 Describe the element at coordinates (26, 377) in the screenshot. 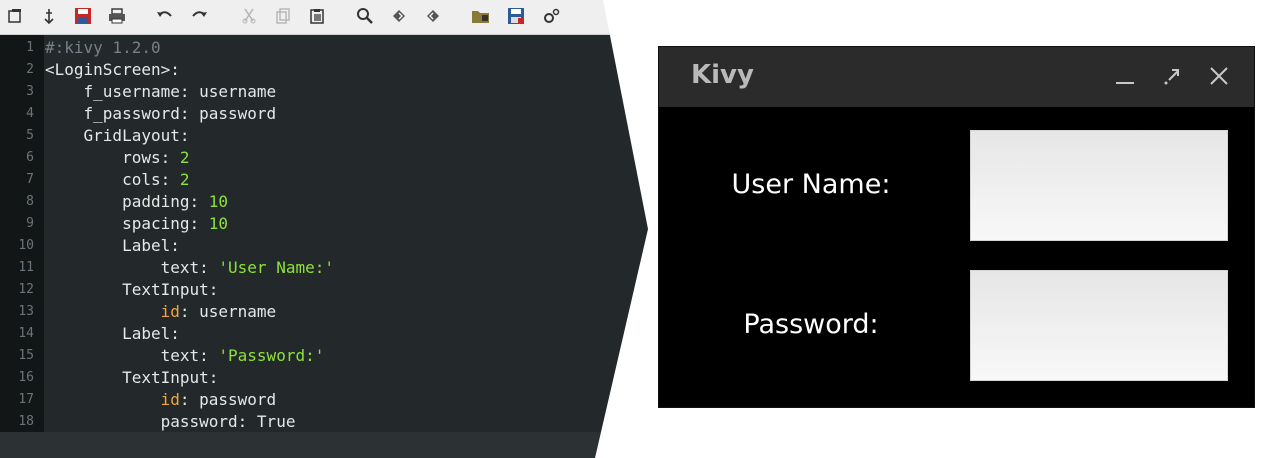

I see `line-number: 16` at that location.